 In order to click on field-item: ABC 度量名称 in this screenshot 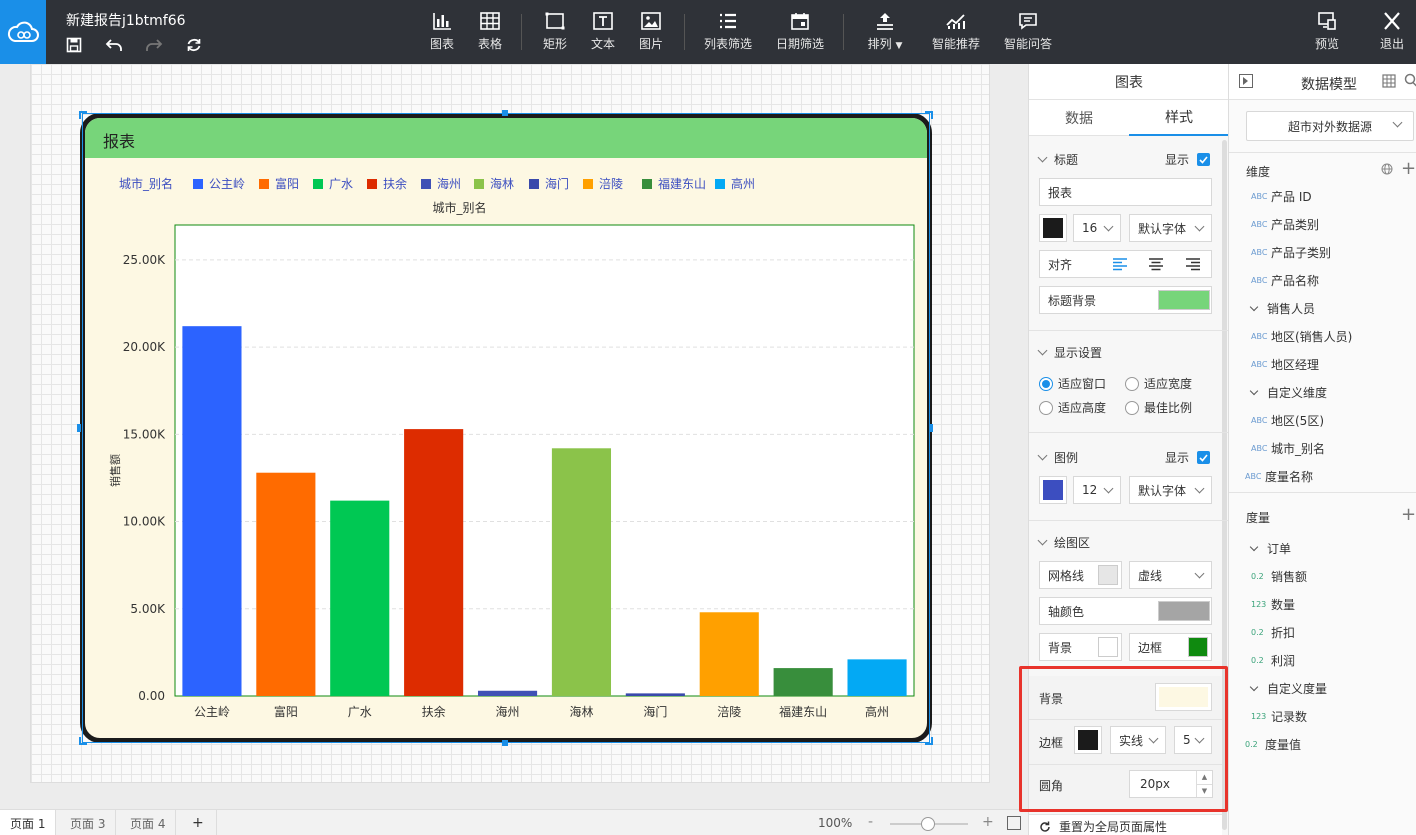, I will do `click(1279, 476)`.